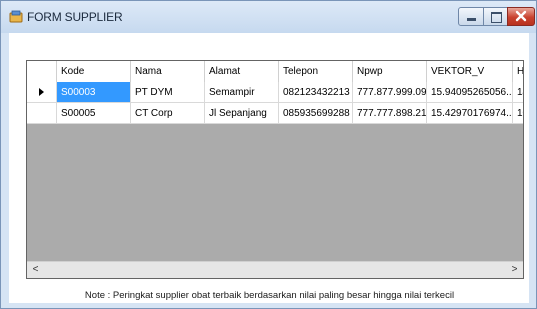  Describe the element at coordinates (168, 71) in the screenshot. I see `column-header-nama: Nama` at that location.